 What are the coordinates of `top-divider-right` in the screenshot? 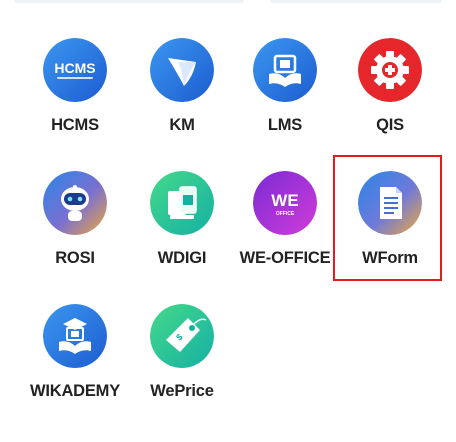 It's located at (356, 1).